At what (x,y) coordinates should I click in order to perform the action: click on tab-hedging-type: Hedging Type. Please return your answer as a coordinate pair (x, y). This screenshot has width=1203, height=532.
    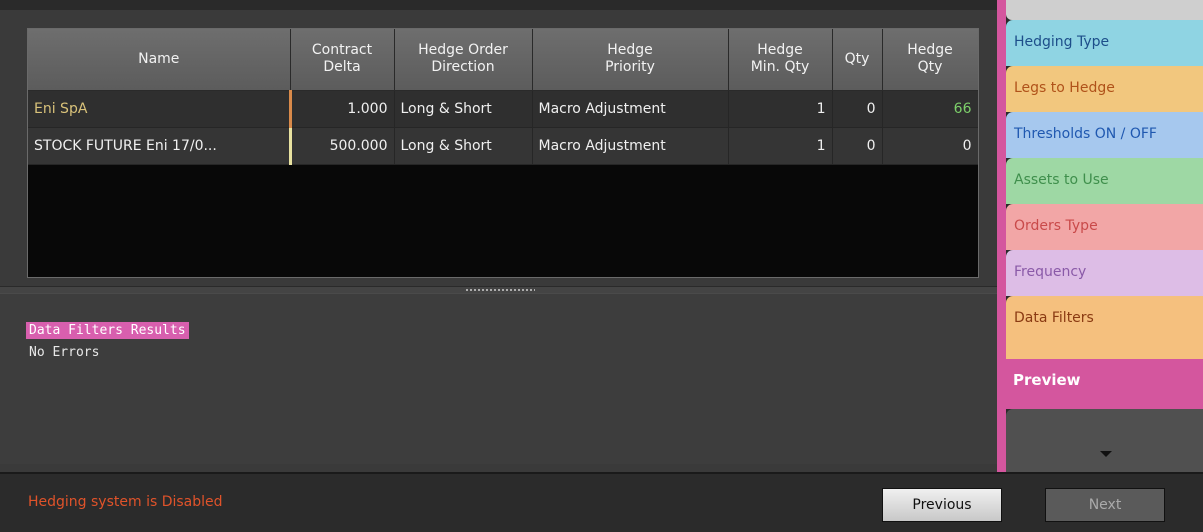
    Looking at the image, I should click on (1104, 43).